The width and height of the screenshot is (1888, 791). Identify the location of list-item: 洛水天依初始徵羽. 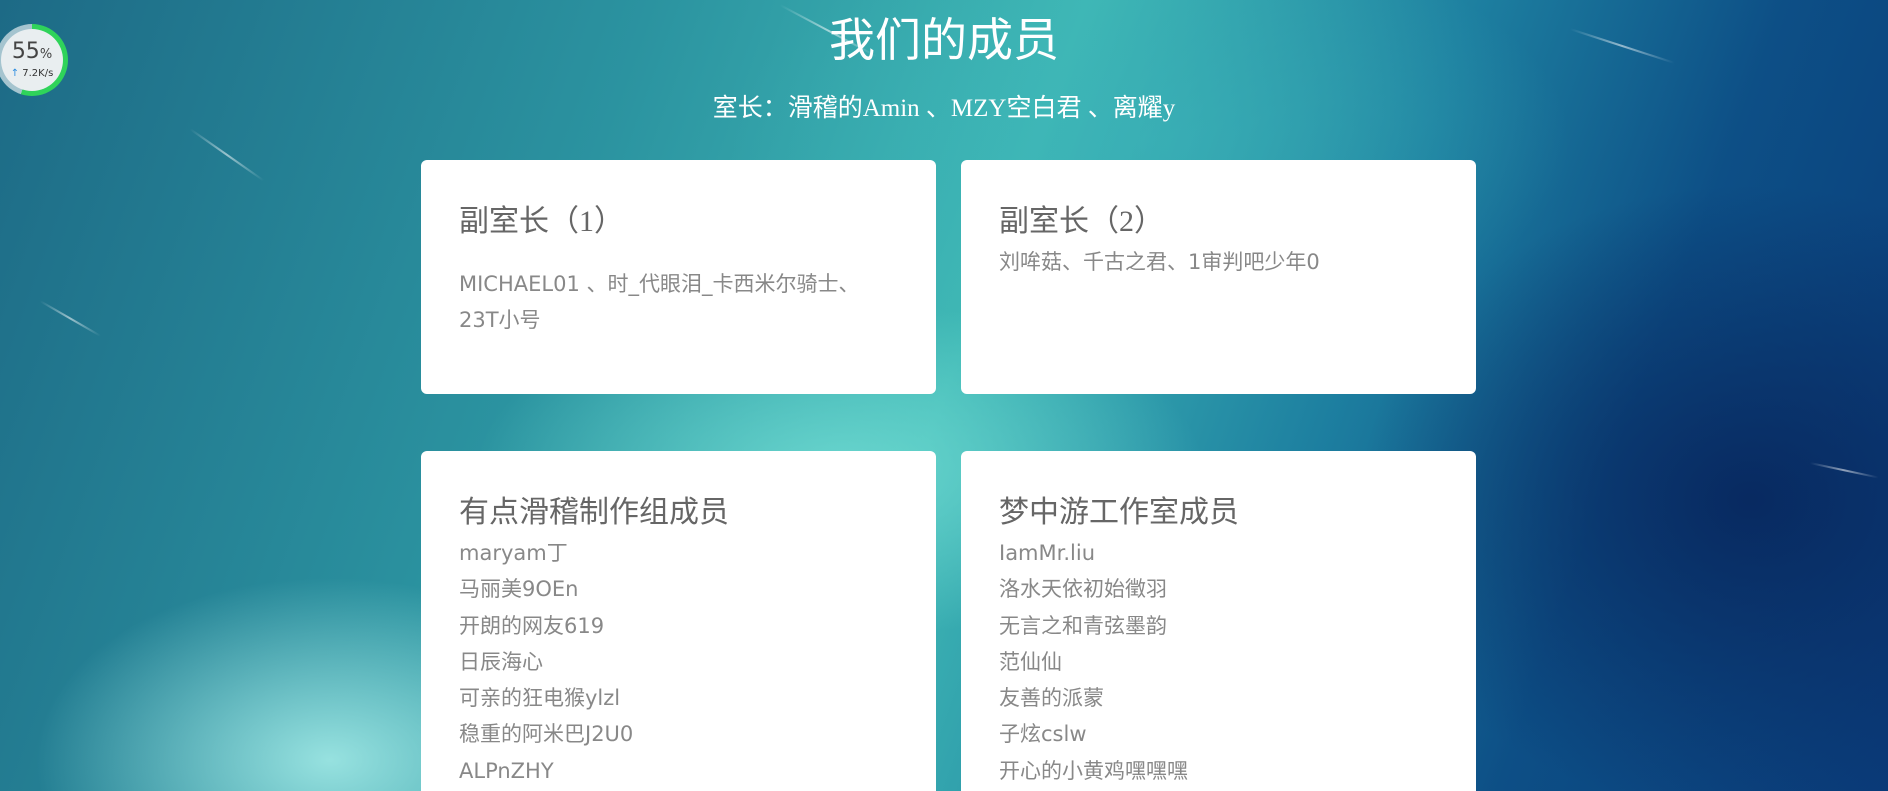
(1083, 589).